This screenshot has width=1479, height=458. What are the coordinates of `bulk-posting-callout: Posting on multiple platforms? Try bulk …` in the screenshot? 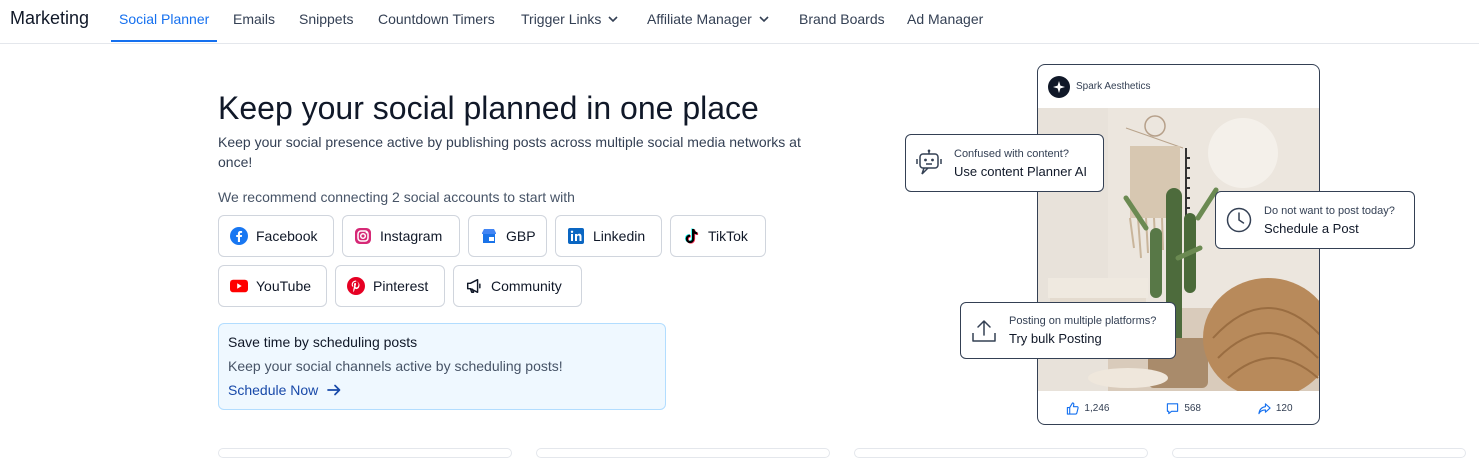 It's located at (1068, 330).